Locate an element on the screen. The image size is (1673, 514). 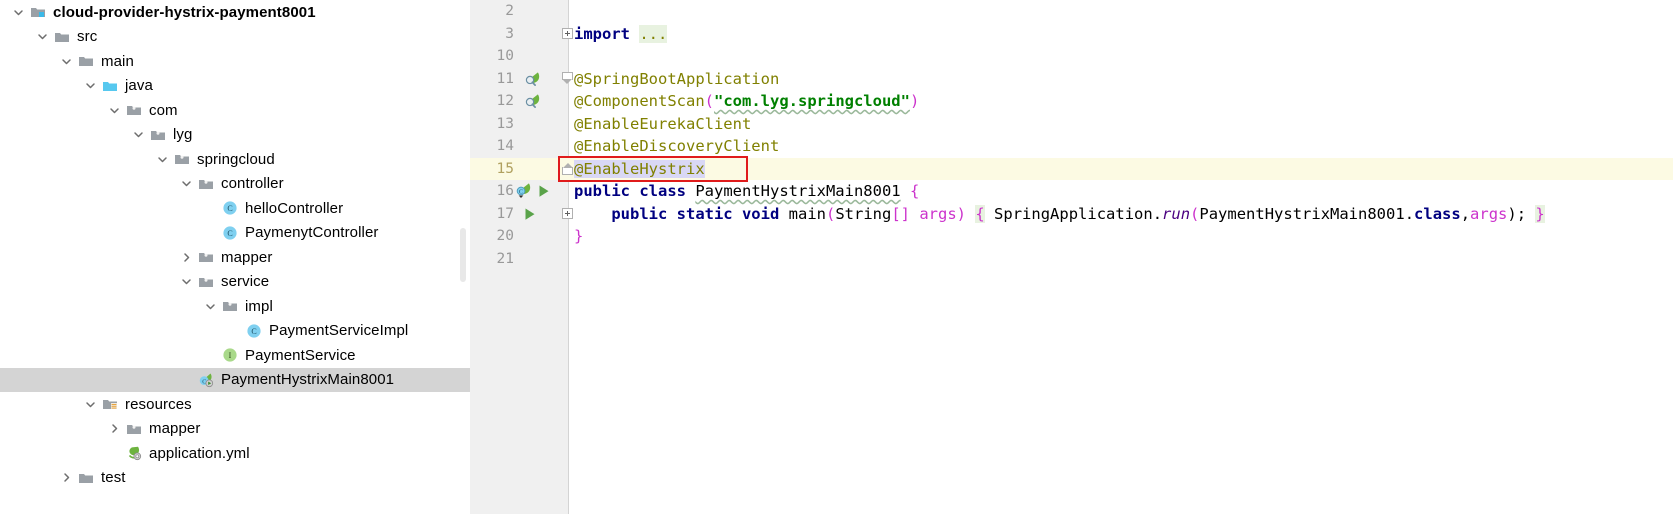
tree-item-service: service is located at coordinates (235, 282).